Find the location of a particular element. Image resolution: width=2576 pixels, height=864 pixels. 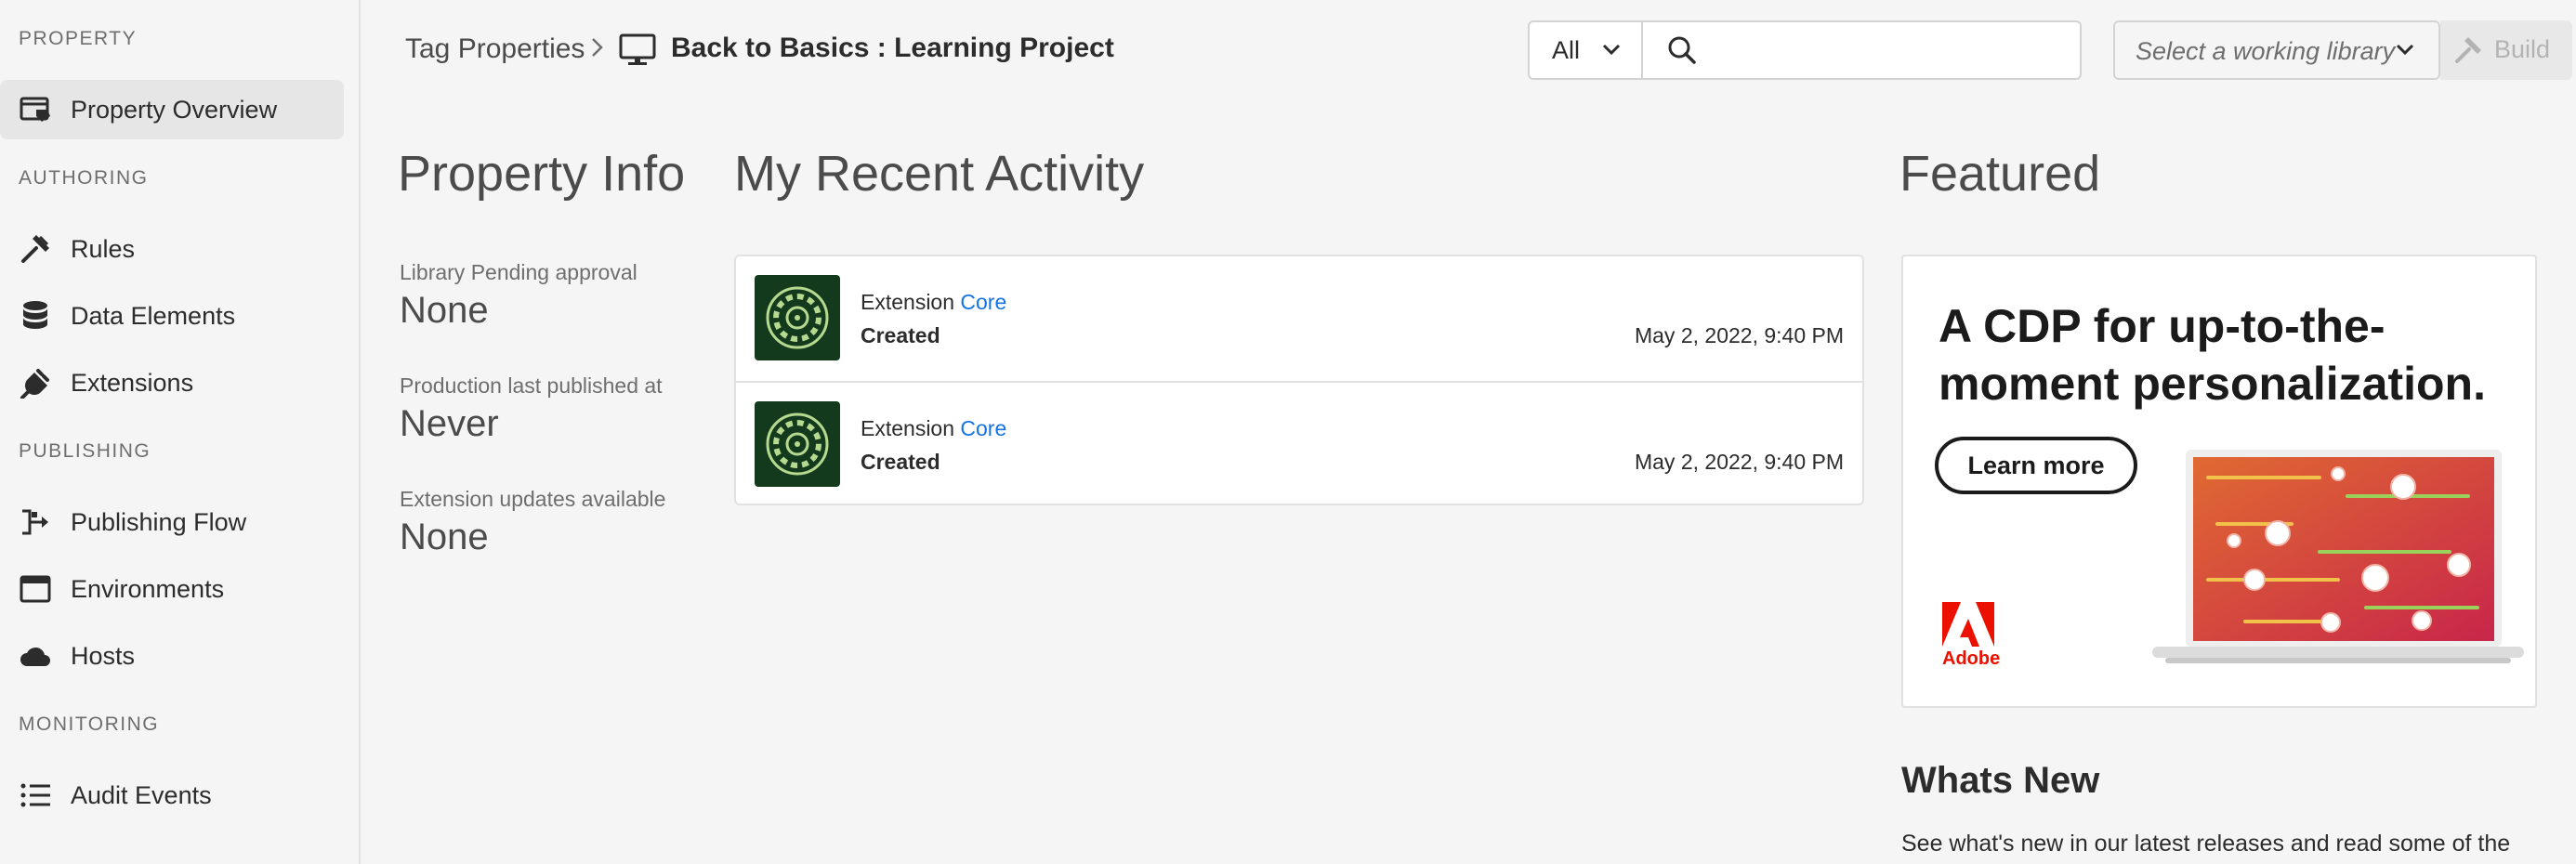

section-authoring: AUTHORING is located at coordinates (84, 178).